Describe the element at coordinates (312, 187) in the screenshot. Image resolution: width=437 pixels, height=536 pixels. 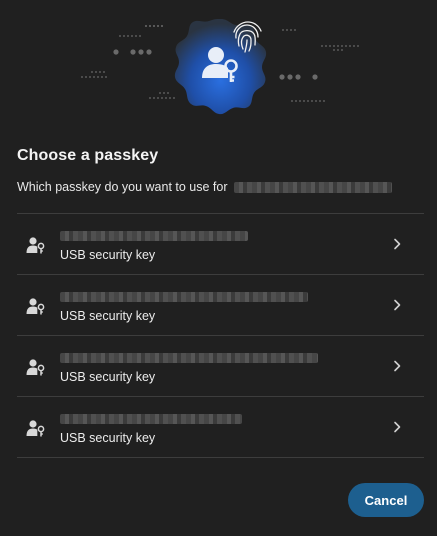
I see `redacted-site-name` at that location.